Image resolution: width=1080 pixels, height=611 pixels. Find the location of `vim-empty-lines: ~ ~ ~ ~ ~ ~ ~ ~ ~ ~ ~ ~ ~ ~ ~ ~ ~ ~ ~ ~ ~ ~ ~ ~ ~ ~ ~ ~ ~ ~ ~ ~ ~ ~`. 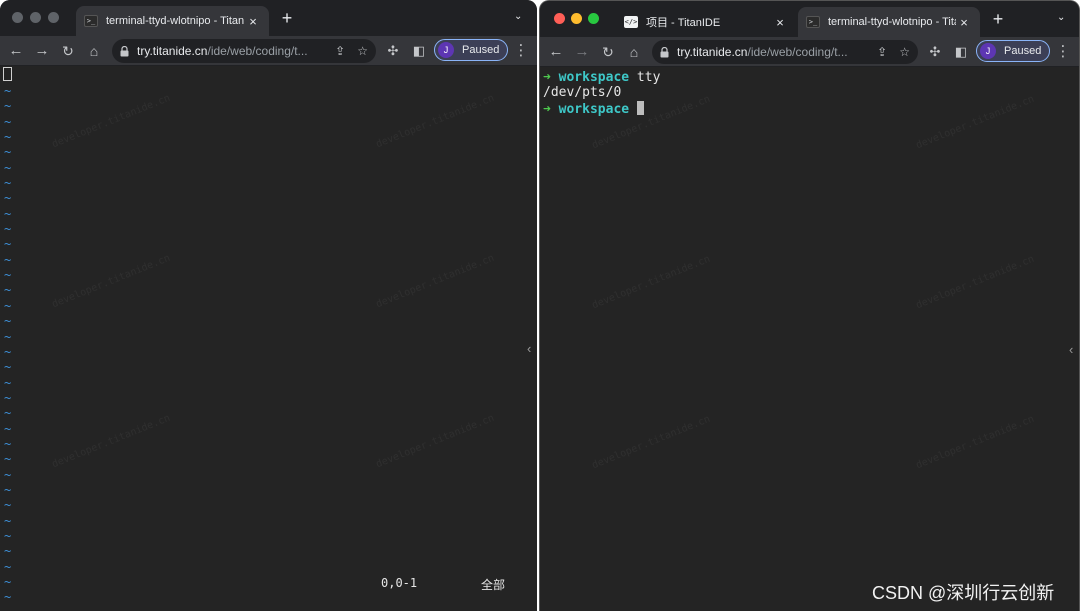

vim-empty-lines: ~ ~ ~ ~ ~ ~ ~ ~ ~ ~ ~ ~ ~ ~ ~ ~ ~ ~ ~ ~ ~ ~ ~ ~ ~ ~ ~ ~ ~ ~ ~ ~ ~ ~ is located at coordinates (7, 345).